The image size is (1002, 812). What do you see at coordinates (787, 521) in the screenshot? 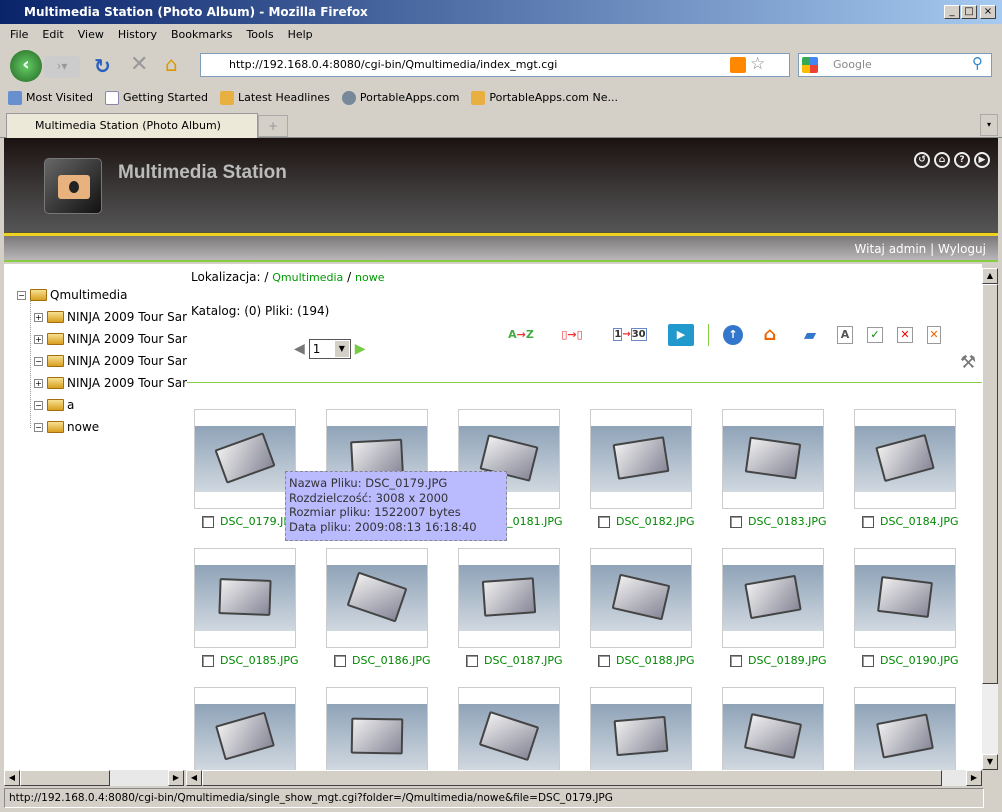
I see `photo-link: DSC_0183.JPG` at bounding box center [787, 521].